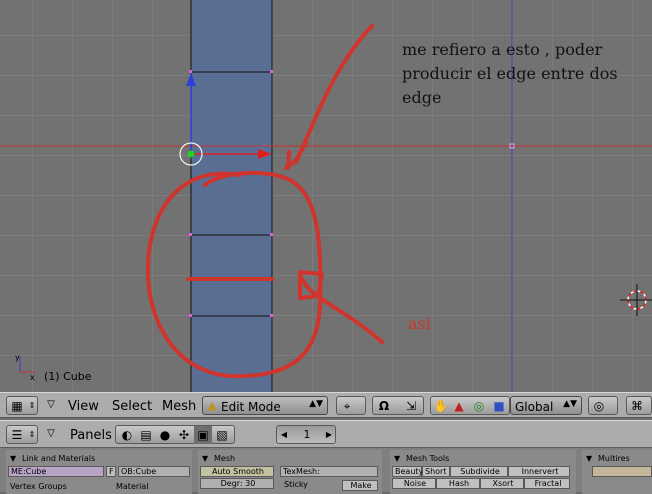  Describe the element at coordinates (91, 435) in the screenshot. I see `panels-label: Panels` at that location.